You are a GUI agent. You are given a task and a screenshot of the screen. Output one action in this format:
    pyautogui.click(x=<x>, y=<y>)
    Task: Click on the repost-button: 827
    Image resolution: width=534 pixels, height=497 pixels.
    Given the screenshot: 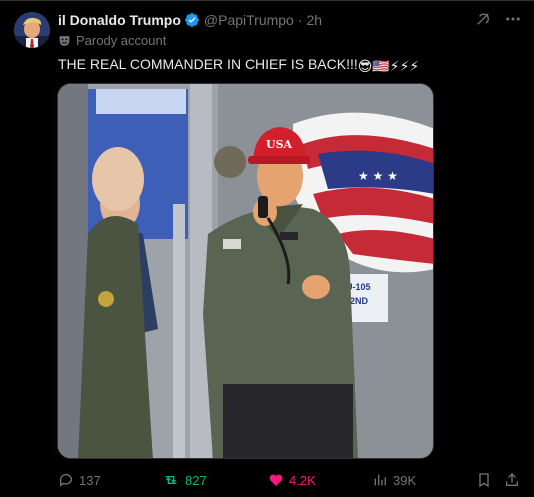 What is the action you would take?
    pyautogui.click(x=184, y=480)
    